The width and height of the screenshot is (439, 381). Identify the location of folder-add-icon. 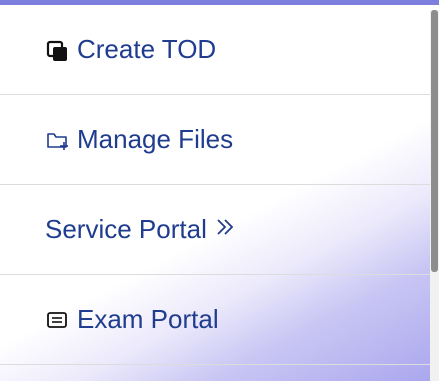
(59, 140).